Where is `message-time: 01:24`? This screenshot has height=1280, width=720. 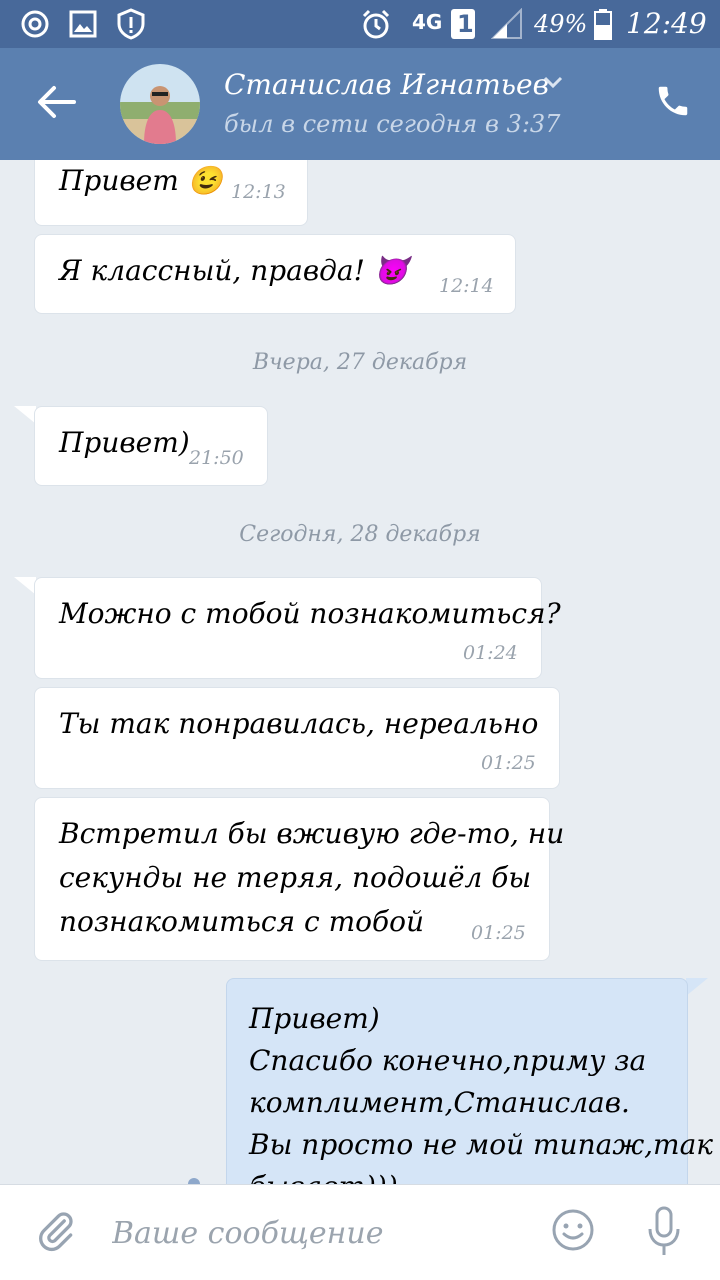 message-time: 01:24 is located at coordinates (490, 653).